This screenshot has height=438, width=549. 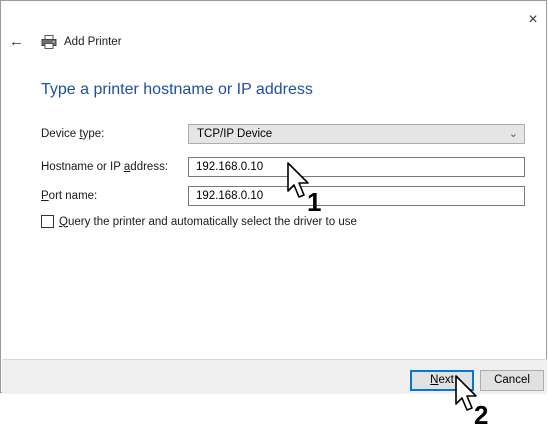 I want to click on back-arrow-icon: ←, so click(x=16, y=41).